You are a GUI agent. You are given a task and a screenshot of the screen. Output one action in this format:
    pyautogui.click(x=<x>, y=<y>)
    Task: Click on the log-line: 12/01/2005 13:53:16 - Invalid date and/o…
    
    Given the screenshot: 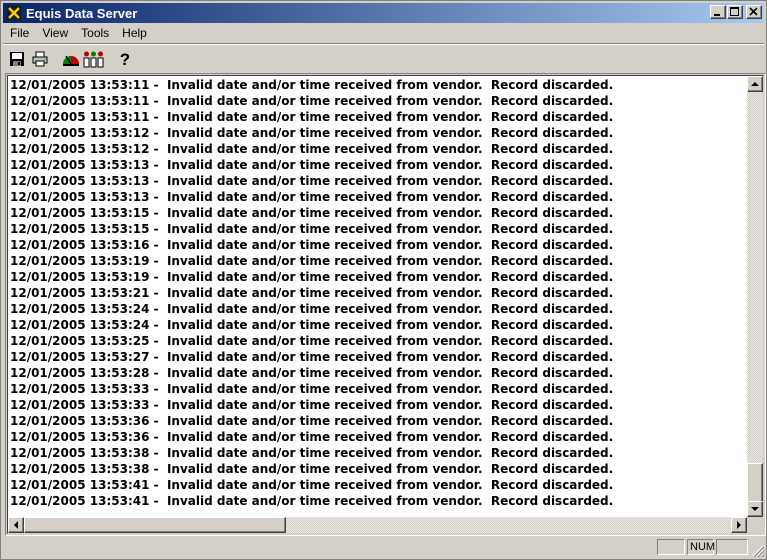 What is the action you would take?
    pyautogui.click(x=312, y=245)
    